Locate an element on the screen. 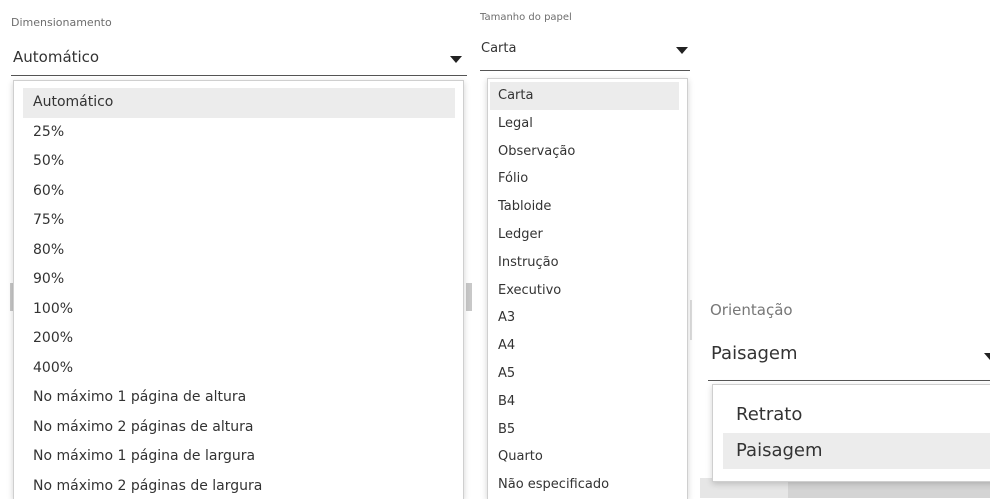 The width and height of the screenshot is (990, 499). tamanho_papel-option: Observação is located at coordinates (587, 152).